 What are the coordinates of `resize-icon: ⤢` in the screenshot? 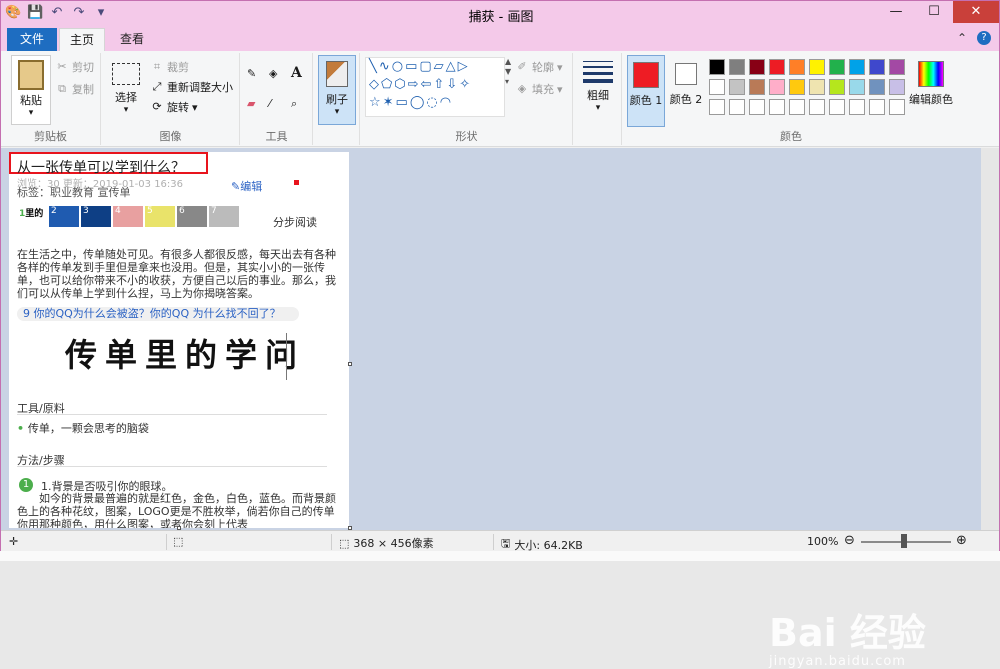 It's located at (157, 86).